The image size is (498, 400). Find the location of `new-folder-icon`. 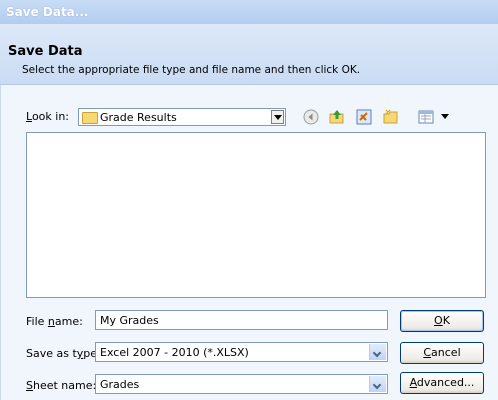

new-folder-icon is located at coordinates (391, 117).